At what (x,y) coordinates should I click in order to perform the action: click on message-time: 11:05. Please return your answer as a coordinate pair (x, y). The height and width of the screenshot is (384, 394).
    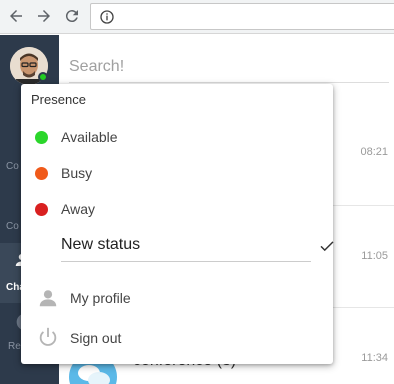
    Looking at the image, I should click on (374, 256).